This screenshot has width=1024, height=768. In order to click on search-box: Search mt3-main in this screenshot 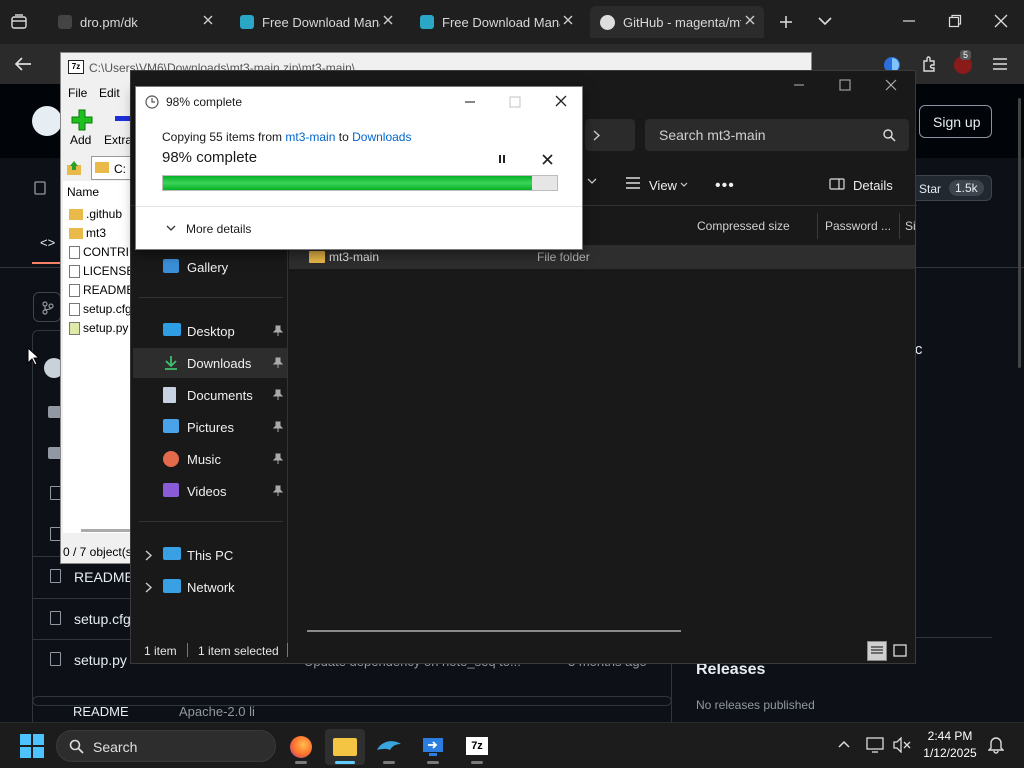, I will do `click(777, 135)`.